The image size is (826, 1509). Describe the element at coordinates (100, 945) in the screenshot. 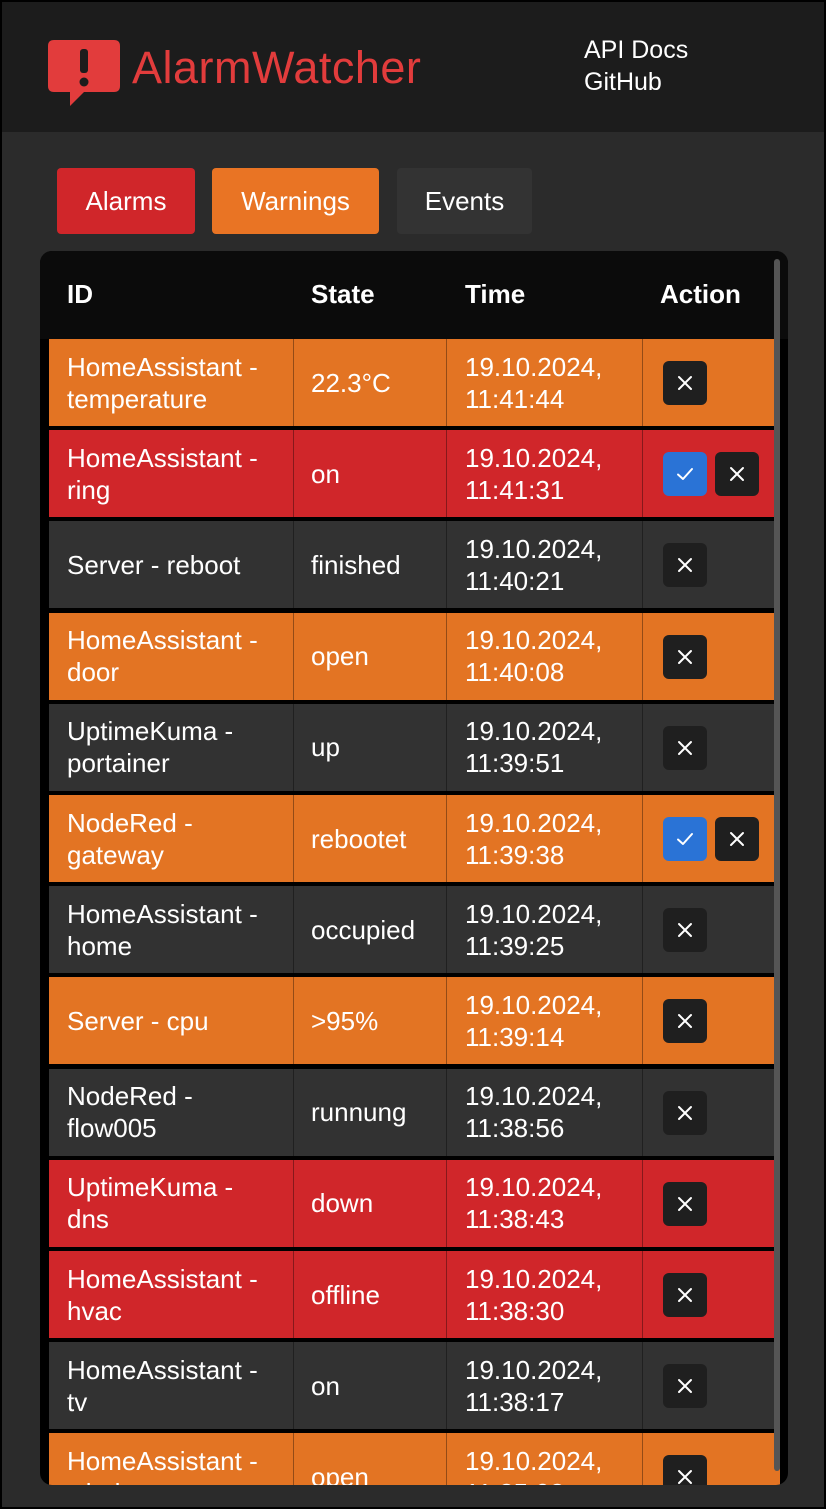

I see `row-id-line2: home` at that location.